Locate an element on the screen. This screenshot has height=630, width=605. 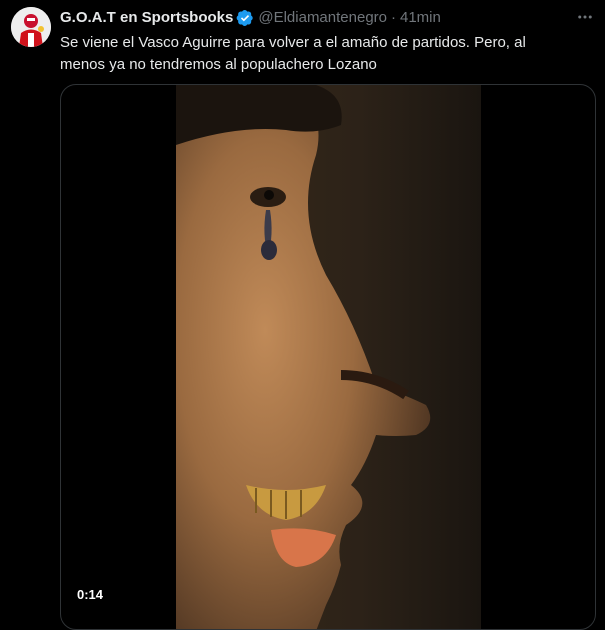
author-display-name: G.O.A.T en Sportsbooks is located at coordinates (146, 18).